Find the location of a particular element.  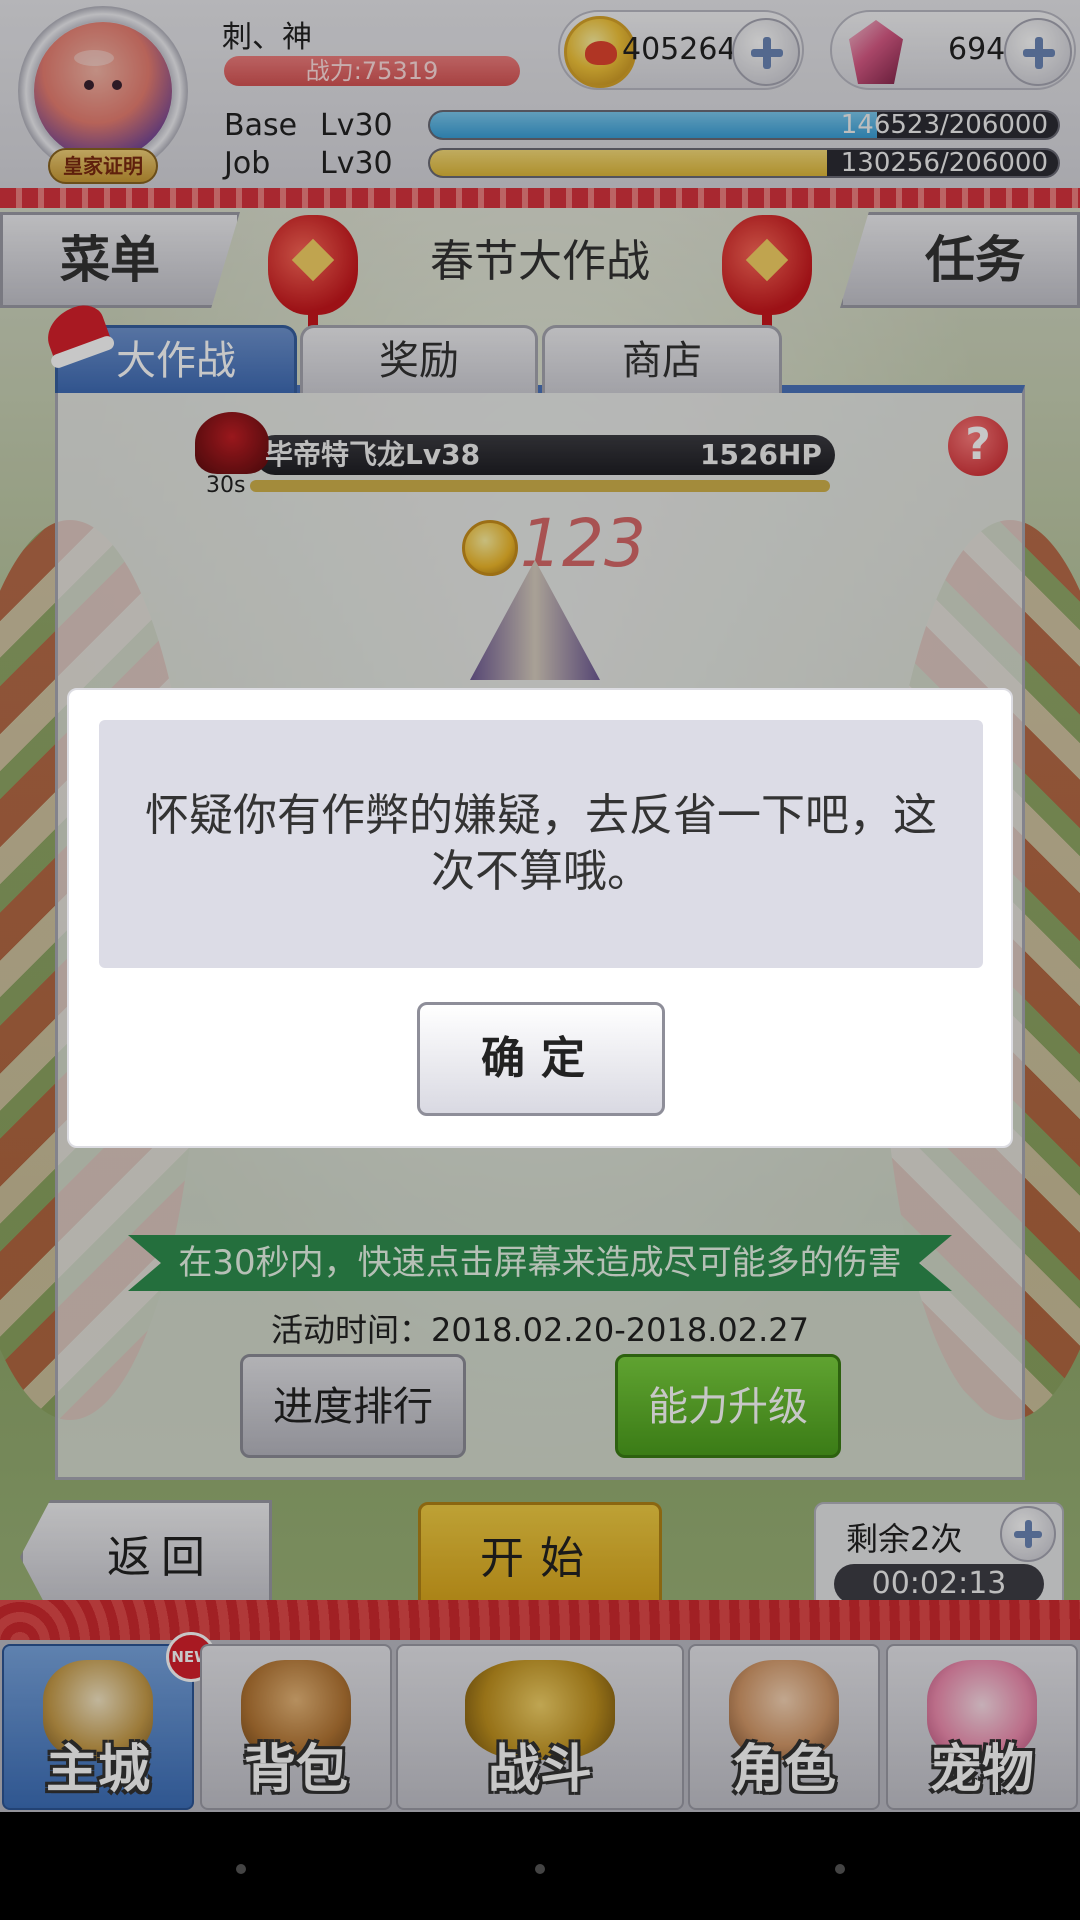

recent-apps-icon is located at coordinates (241, 1869).